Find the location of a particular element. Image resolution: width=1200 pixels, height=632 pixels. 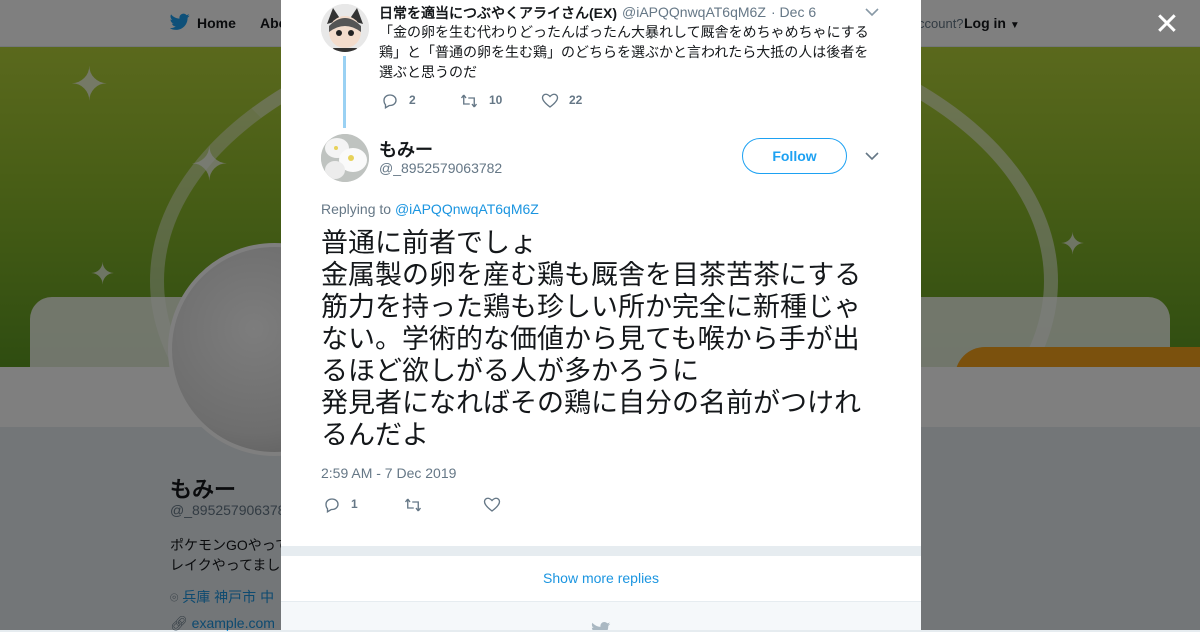

section-divider is located at coordinates (601, 551).